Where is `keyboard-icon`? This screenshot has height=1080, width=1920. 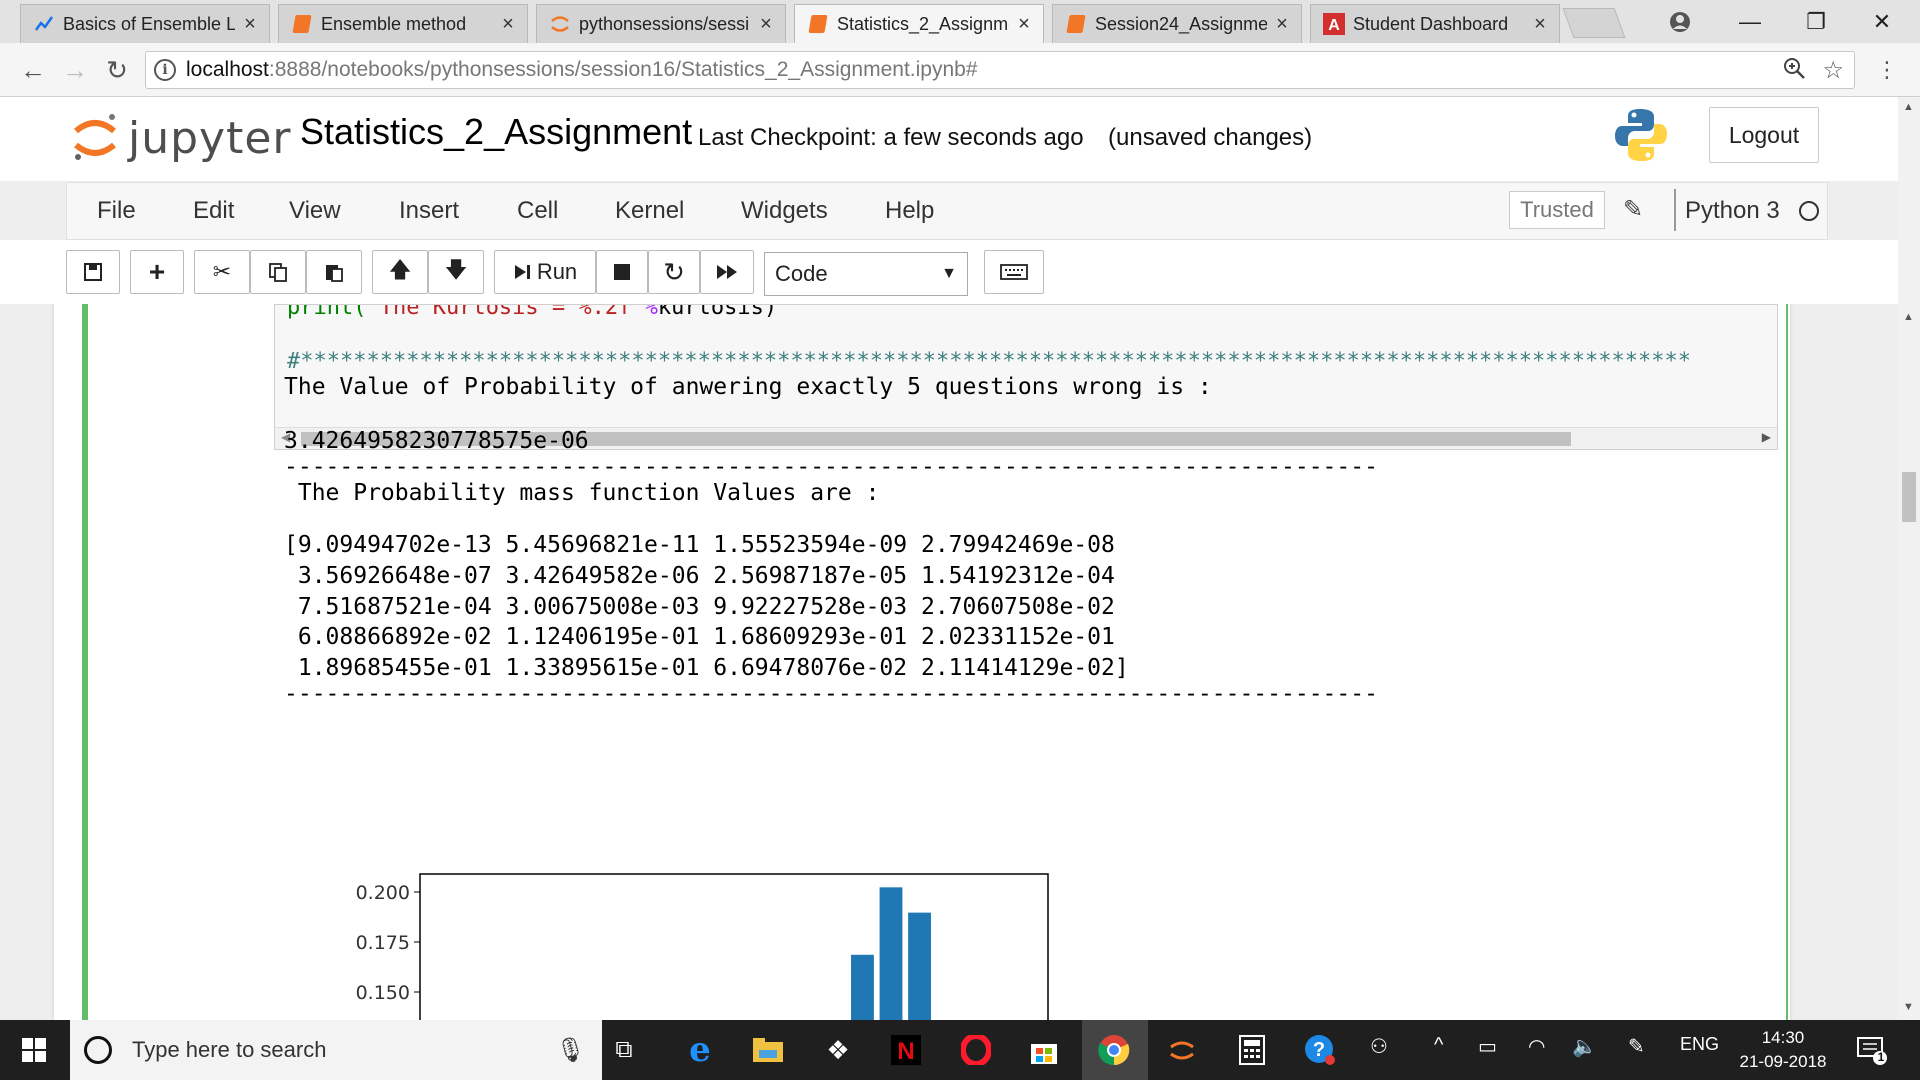 keyboard-icon is located at coordinates (1014, 272).